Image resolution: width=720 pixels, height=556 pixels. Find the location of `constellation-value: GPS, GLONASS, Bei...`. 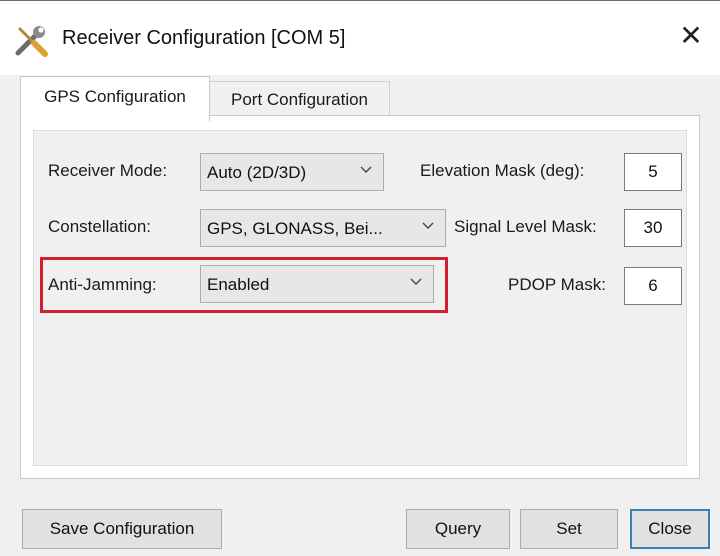

constellation-value: GPS, GLONASS, Bei... is located at coordinates (295, 228).